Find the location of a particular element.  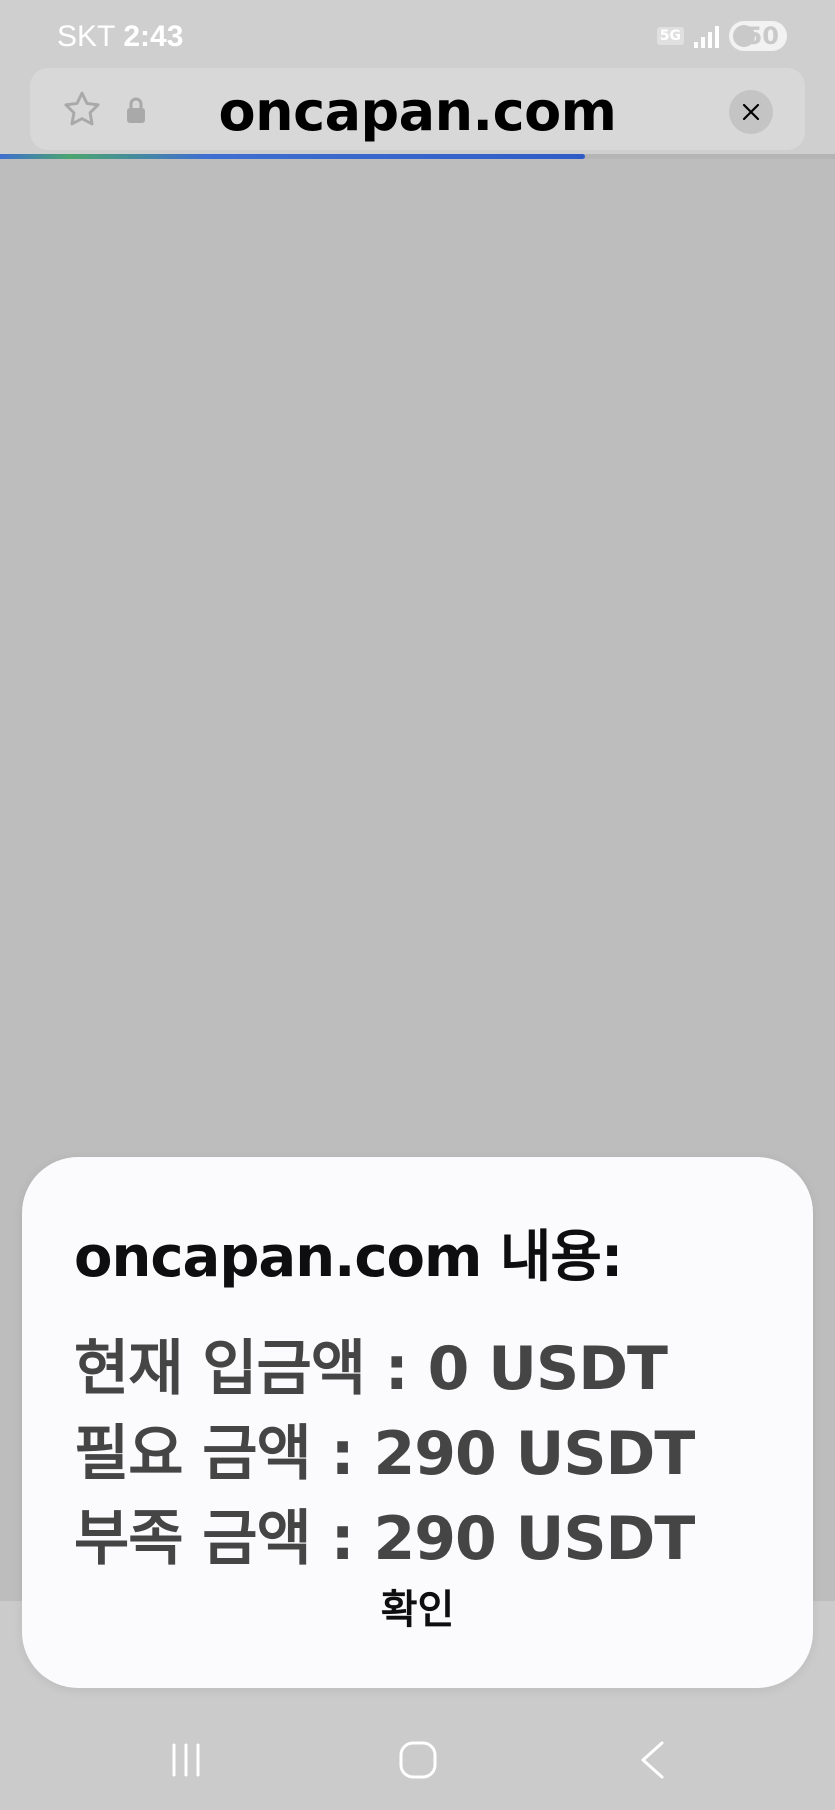

browser-toolbar: oncapan.com is located at coordinates (417, 112).